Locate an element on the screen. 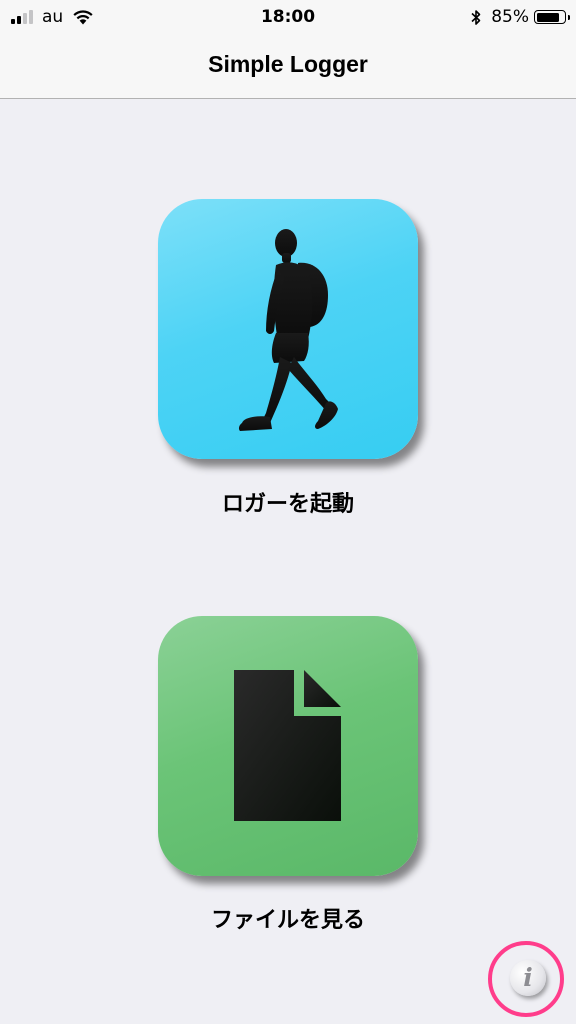  bluetooth-icon is located at coordinates (476, 17).